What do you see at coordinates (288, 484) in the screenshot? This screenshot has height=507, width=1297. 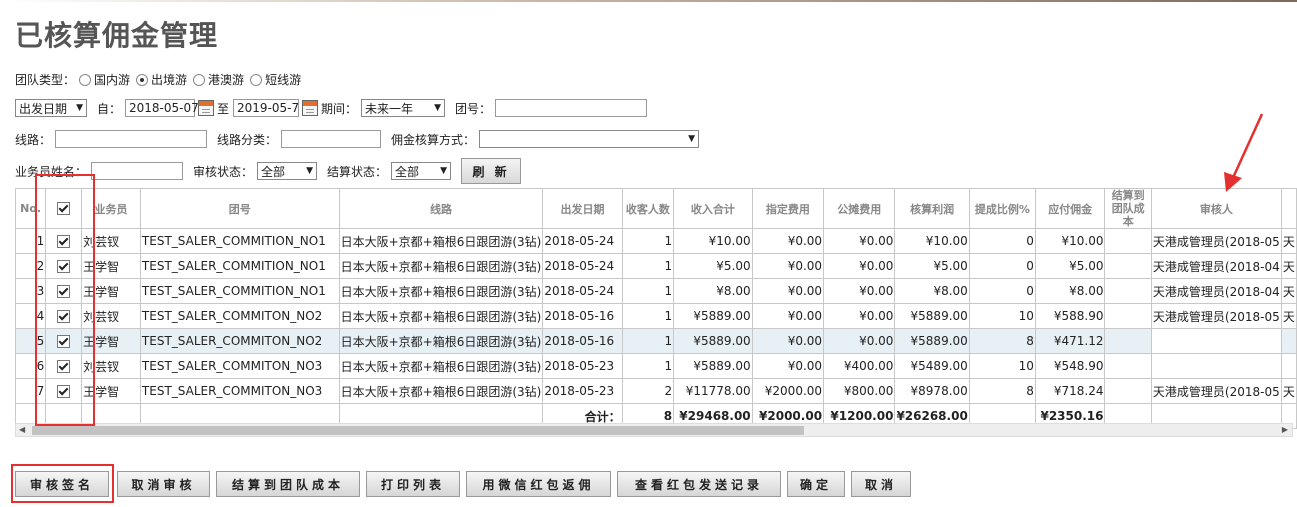 I see `settle-team-cost-button: 结算到团队成本` at bounding box center [288, 484].